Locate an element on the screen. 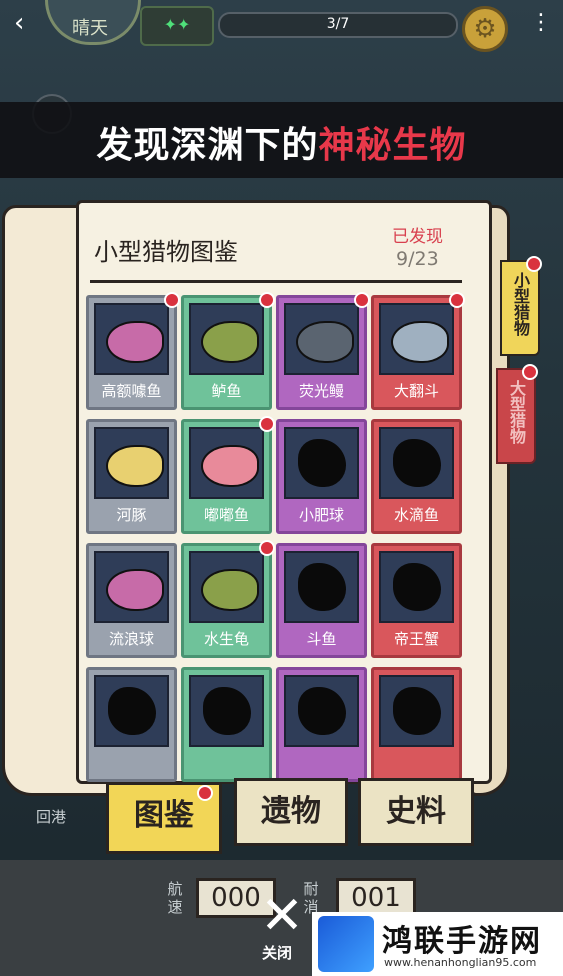 Image resolution: width=563 pixels, height=976 pixels. tab-history: 史料 is located at coordinates (416, 812).